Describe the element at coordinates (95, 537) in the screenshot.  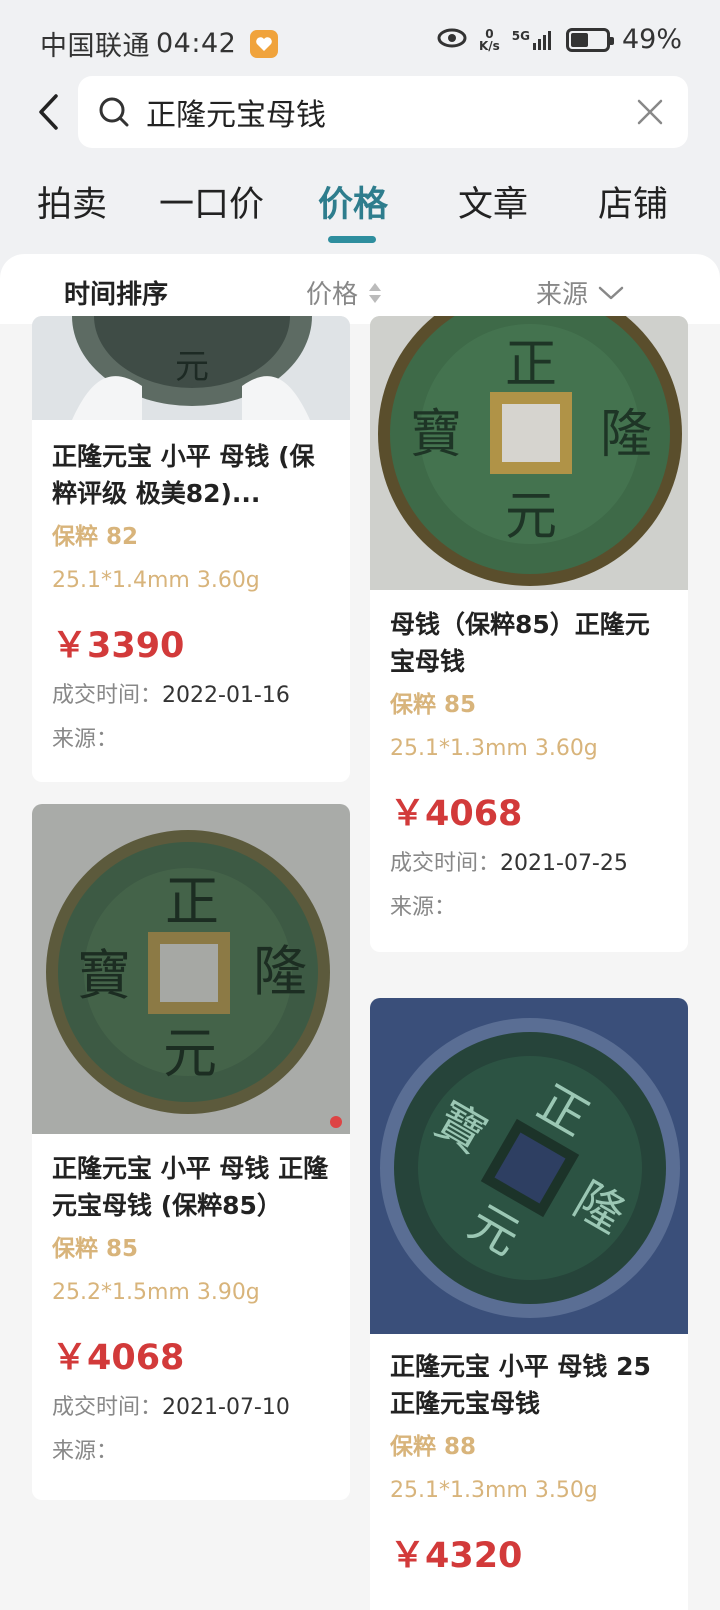
I see `grade-badge: 保粹 82` at that location.